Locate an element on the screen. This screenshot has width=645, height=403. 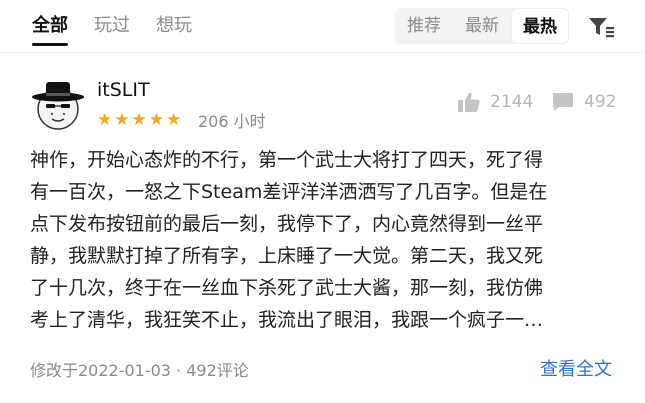
review-text-line: 神作，开始心态炸的不行，第一个武士大将打了四天，死了得 is located at coordinates (287, 160).